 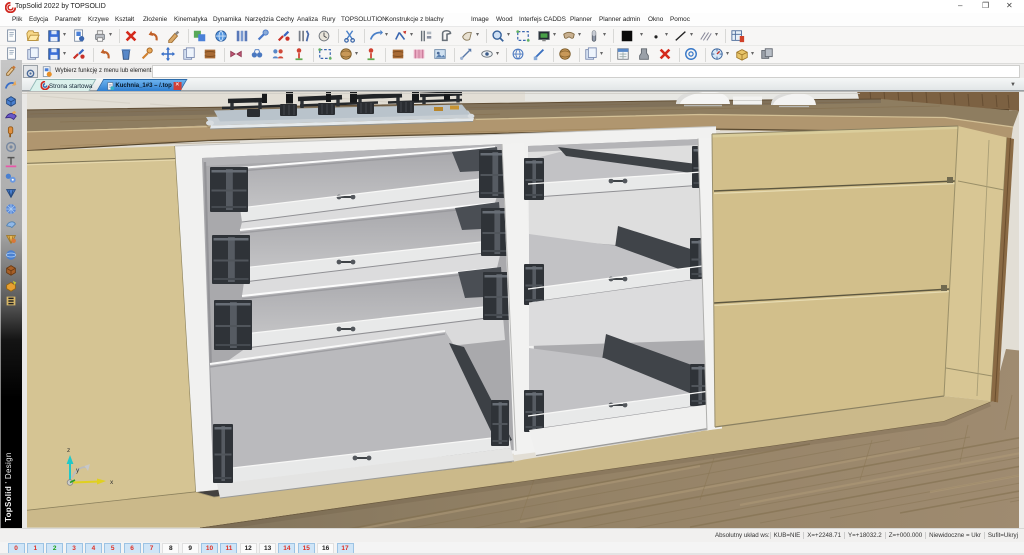 What do you see at coordinates (68, 450) in the screenshot?
I see `svg-text: z` at bounding box center [68, 450].